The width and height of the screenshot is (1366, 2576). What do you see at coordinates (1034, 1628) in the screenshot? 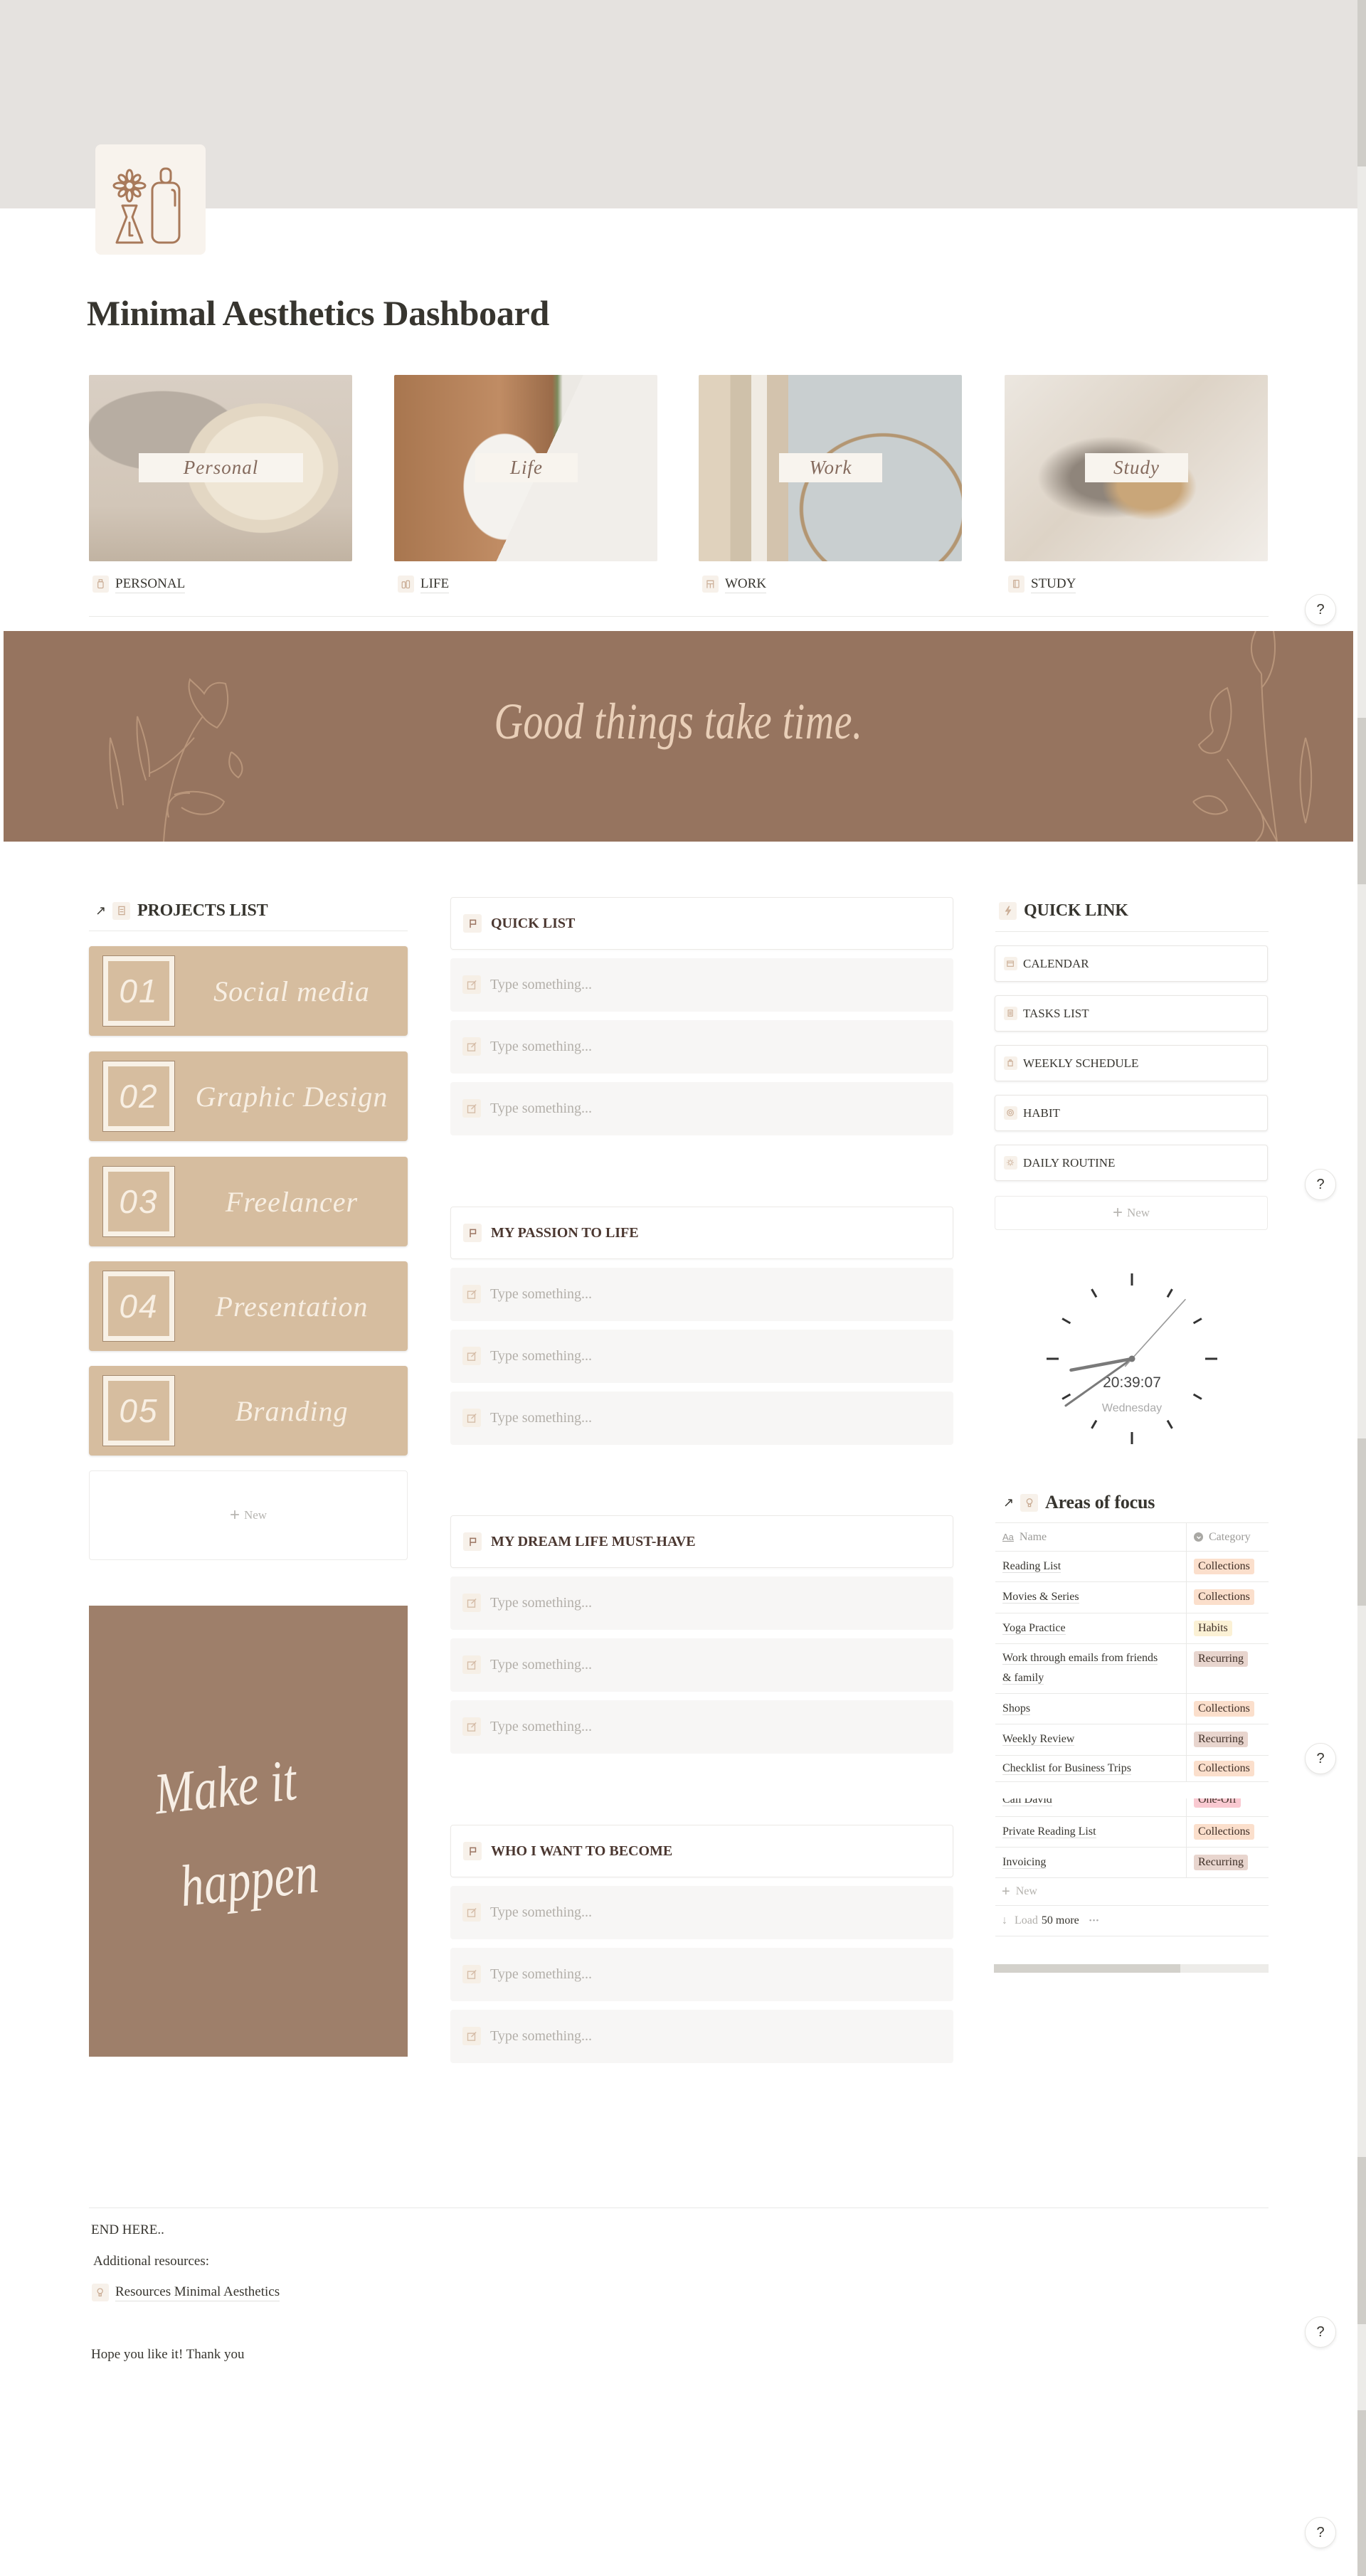
I see `row-name: Yoga Practice` at bounding box center [1034, 1628].